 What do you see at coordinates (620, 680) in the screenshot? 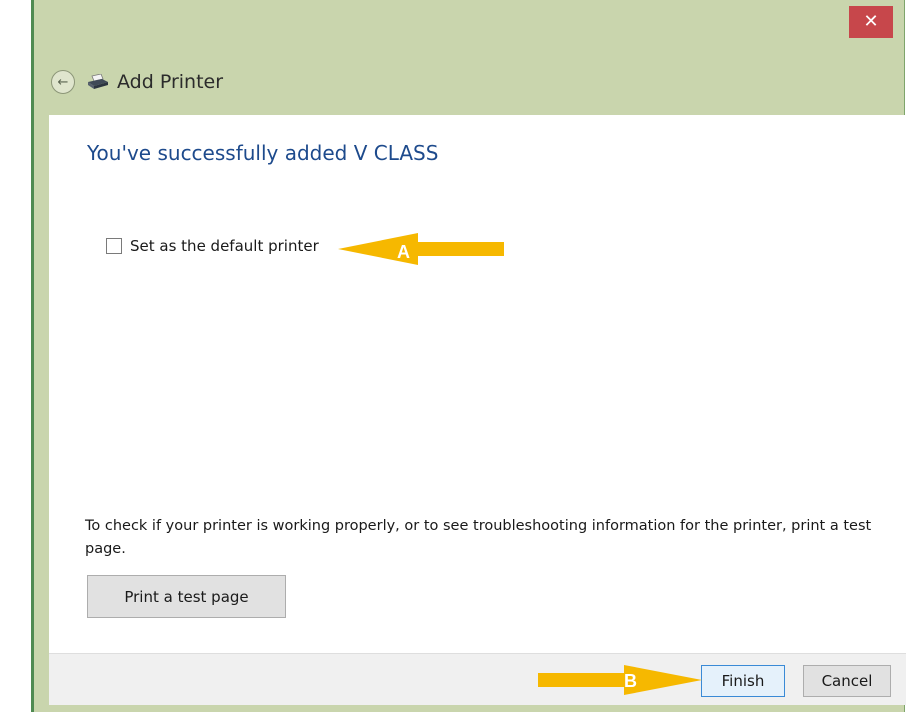
I see `annotation-arrow-b` at bounding box center [620, 680].